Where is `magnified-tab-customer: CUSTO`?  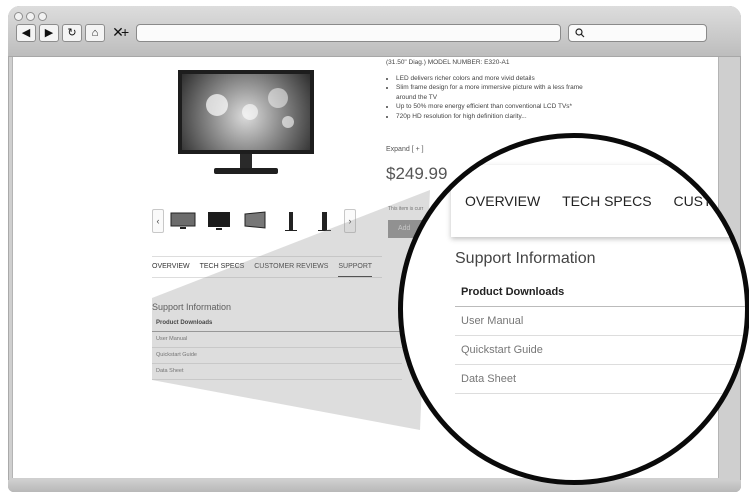
magnified-tab-customer: CUSTO is located at coordinates (697, 201).